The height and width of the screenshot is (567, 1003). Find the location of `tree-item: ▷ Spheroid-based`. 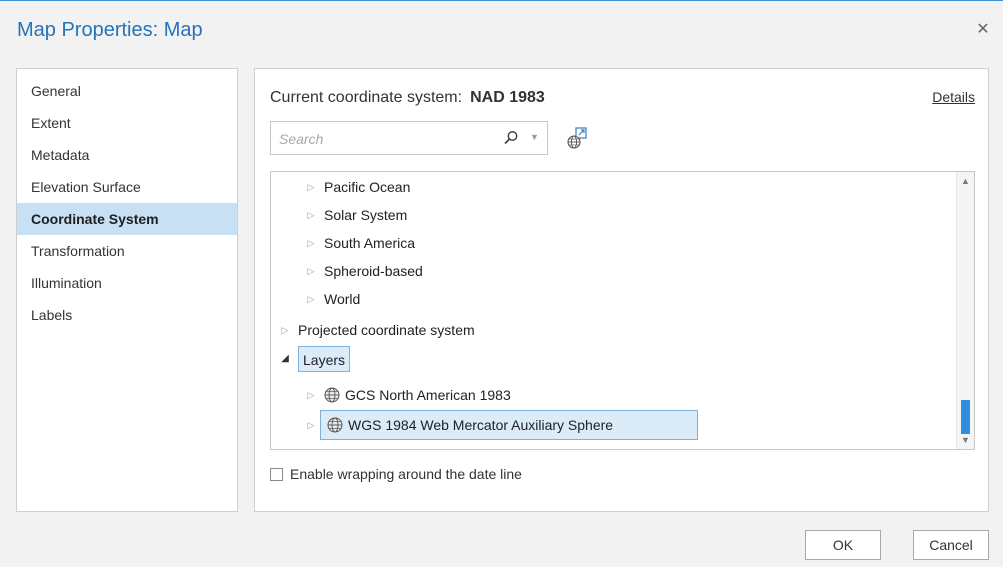

tree-item: ▷ Spheroid-based is located at coordinates (364, 271).